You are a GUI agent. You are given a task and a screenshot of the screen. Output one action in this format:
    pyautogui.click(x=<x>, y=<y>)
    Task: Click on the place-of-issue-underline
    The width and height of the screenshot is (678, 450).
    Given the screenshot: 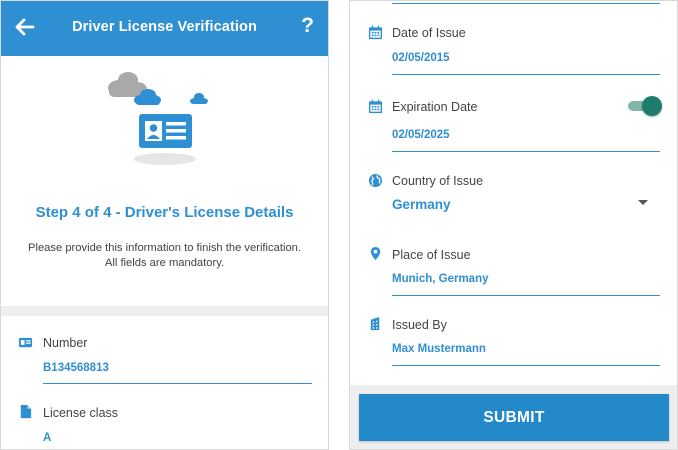 What is the action you would take?
    pyautogui.click(x=526, y=295)
    